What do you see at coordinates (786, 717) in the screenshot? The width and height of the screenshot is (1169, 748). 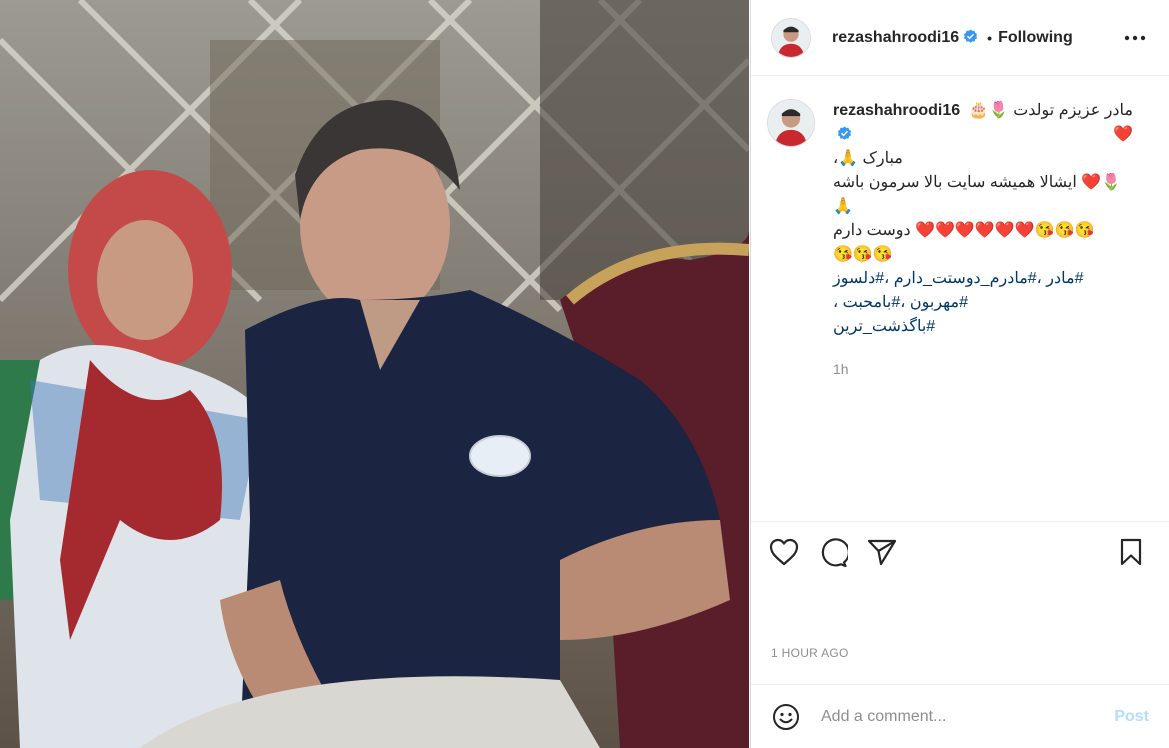 I see `emoji-icon` at bounding box center [786, 717].